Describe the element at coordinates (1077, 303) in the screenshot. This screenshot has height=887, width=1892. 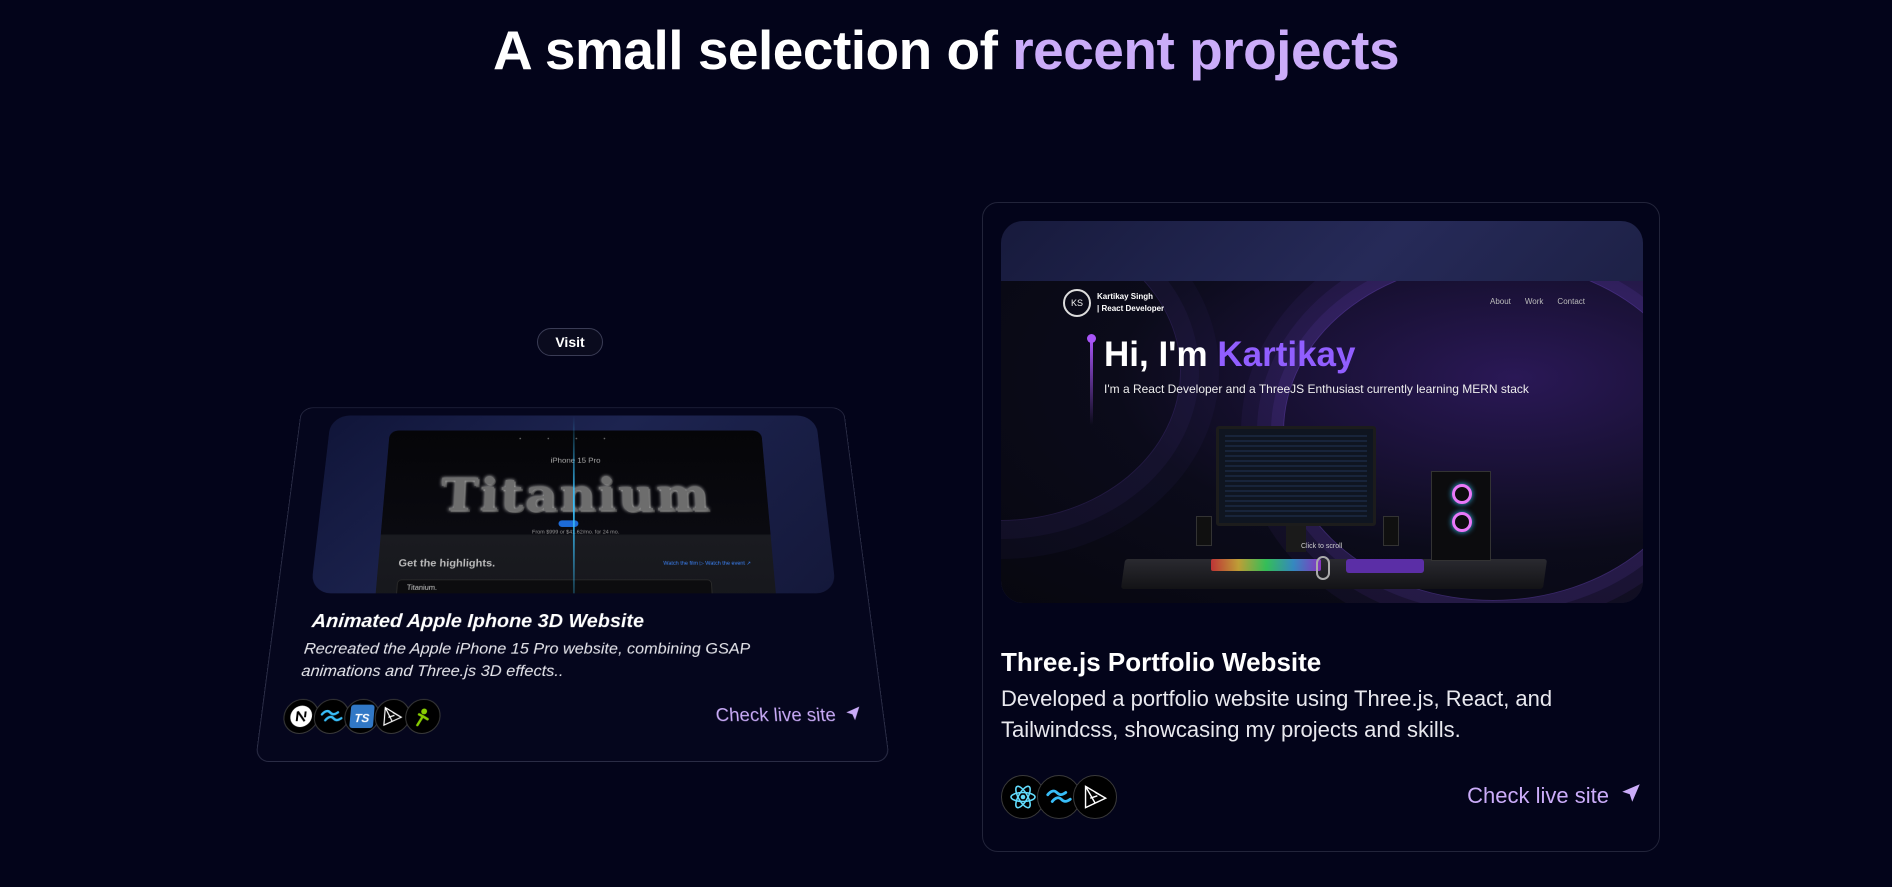
I see `ks-logo: KS` at that location.